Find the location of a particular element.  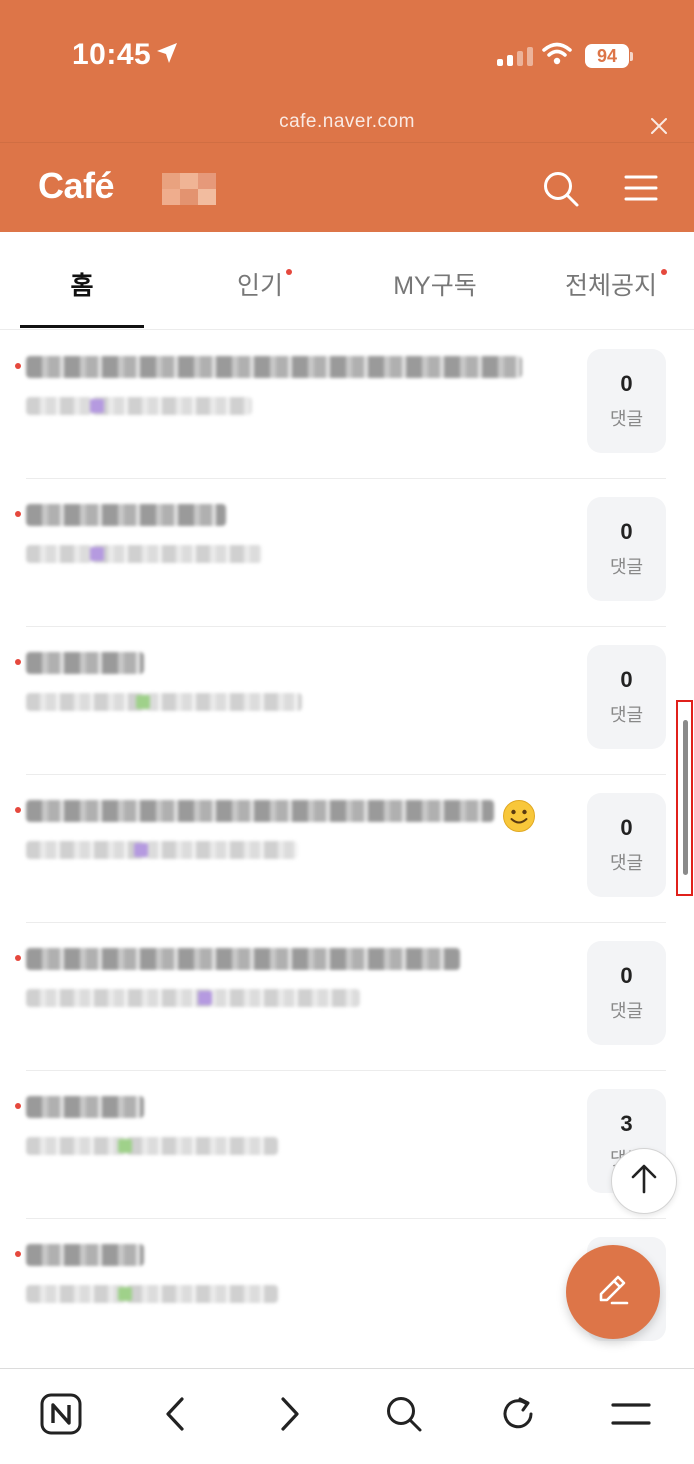

status-time: 10:45 is located at coordinates (112, 54).